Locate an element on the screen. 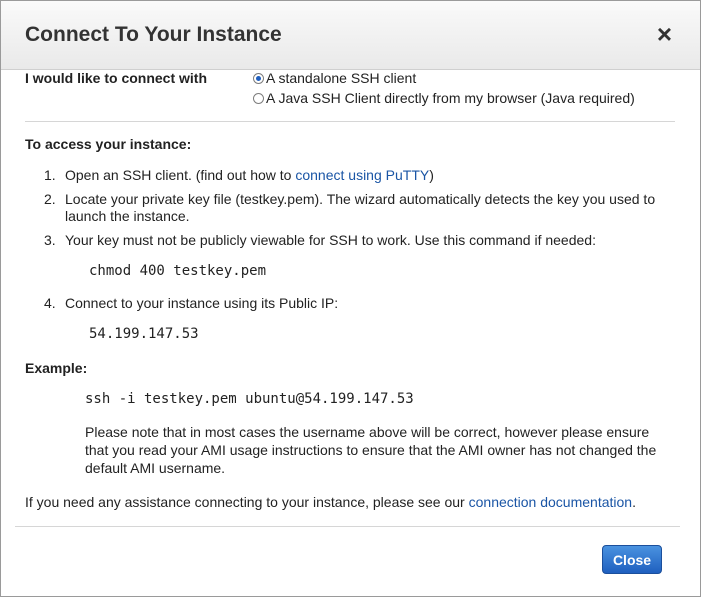 The height and width of the screenshot is (597, 701). step-number-3: 3. is located at coordinates (50, 240).